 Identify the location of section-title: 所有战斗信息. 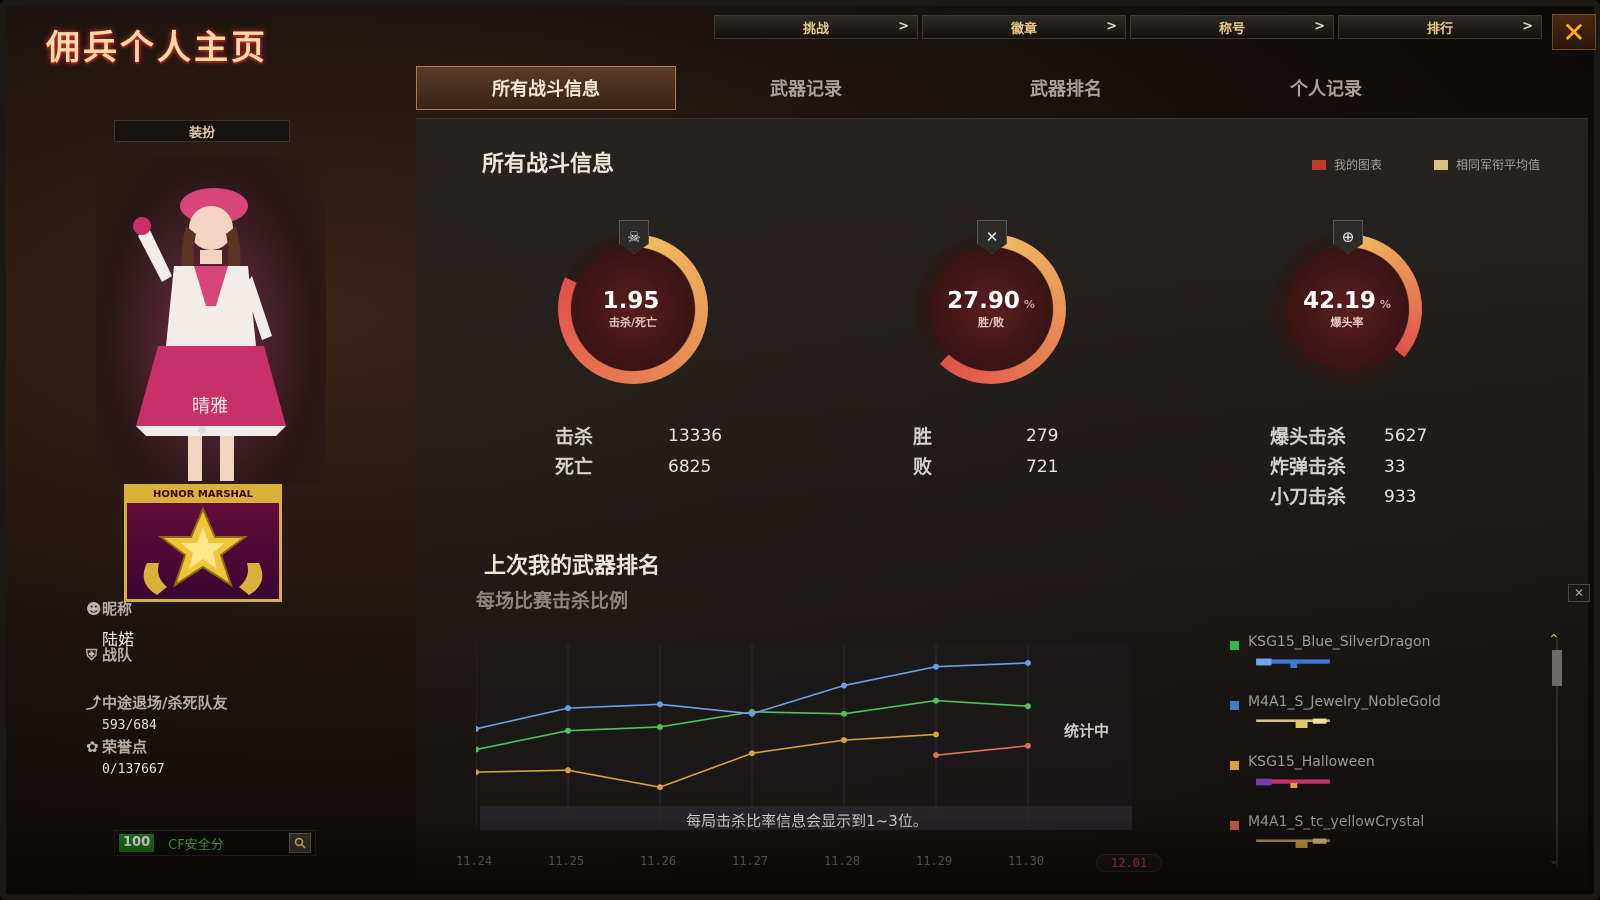
(548, 164).